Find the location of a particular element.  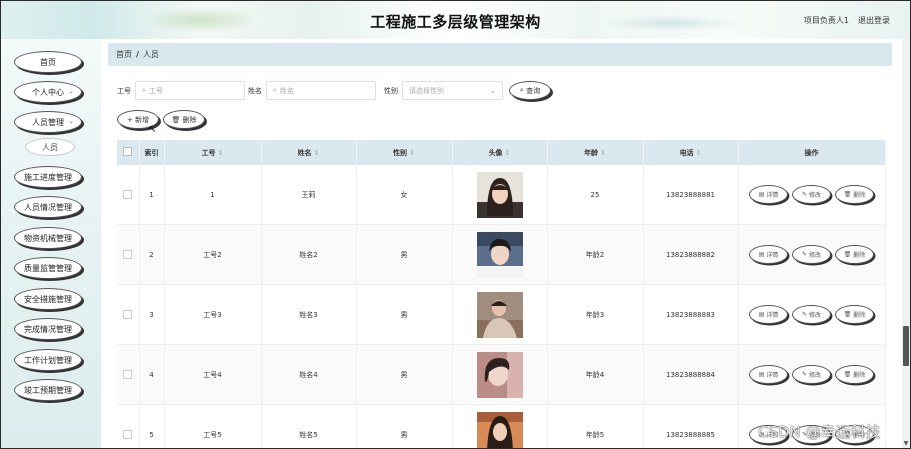

sidebar-item-profile: 个人中心 ⌄ is located at coordinates (48, 92).